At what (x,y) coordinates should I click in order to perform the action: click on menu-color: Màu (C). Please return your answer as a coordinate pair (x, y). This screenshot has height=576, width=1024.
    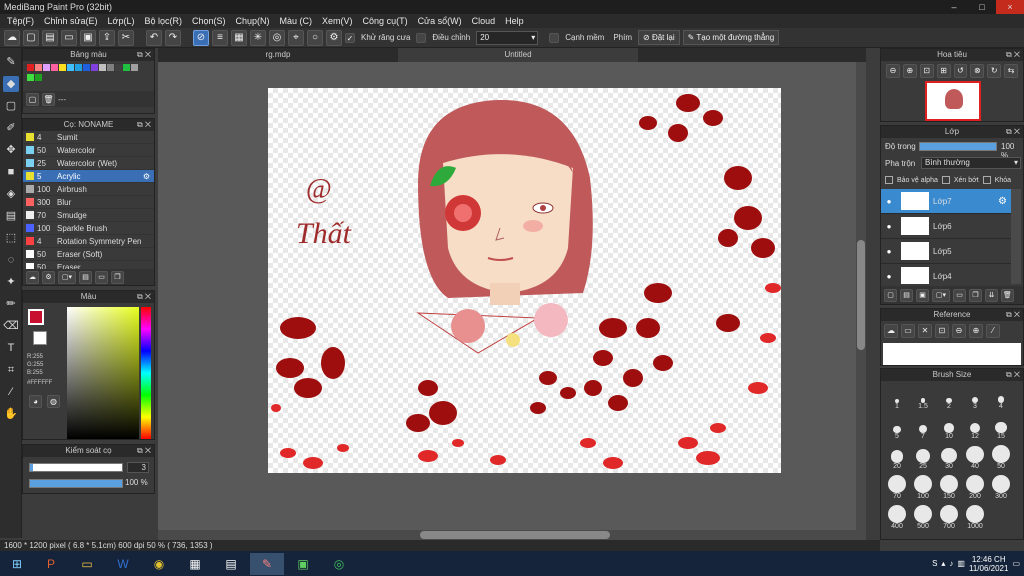
    Looking at the image, I should click on (296, 21).